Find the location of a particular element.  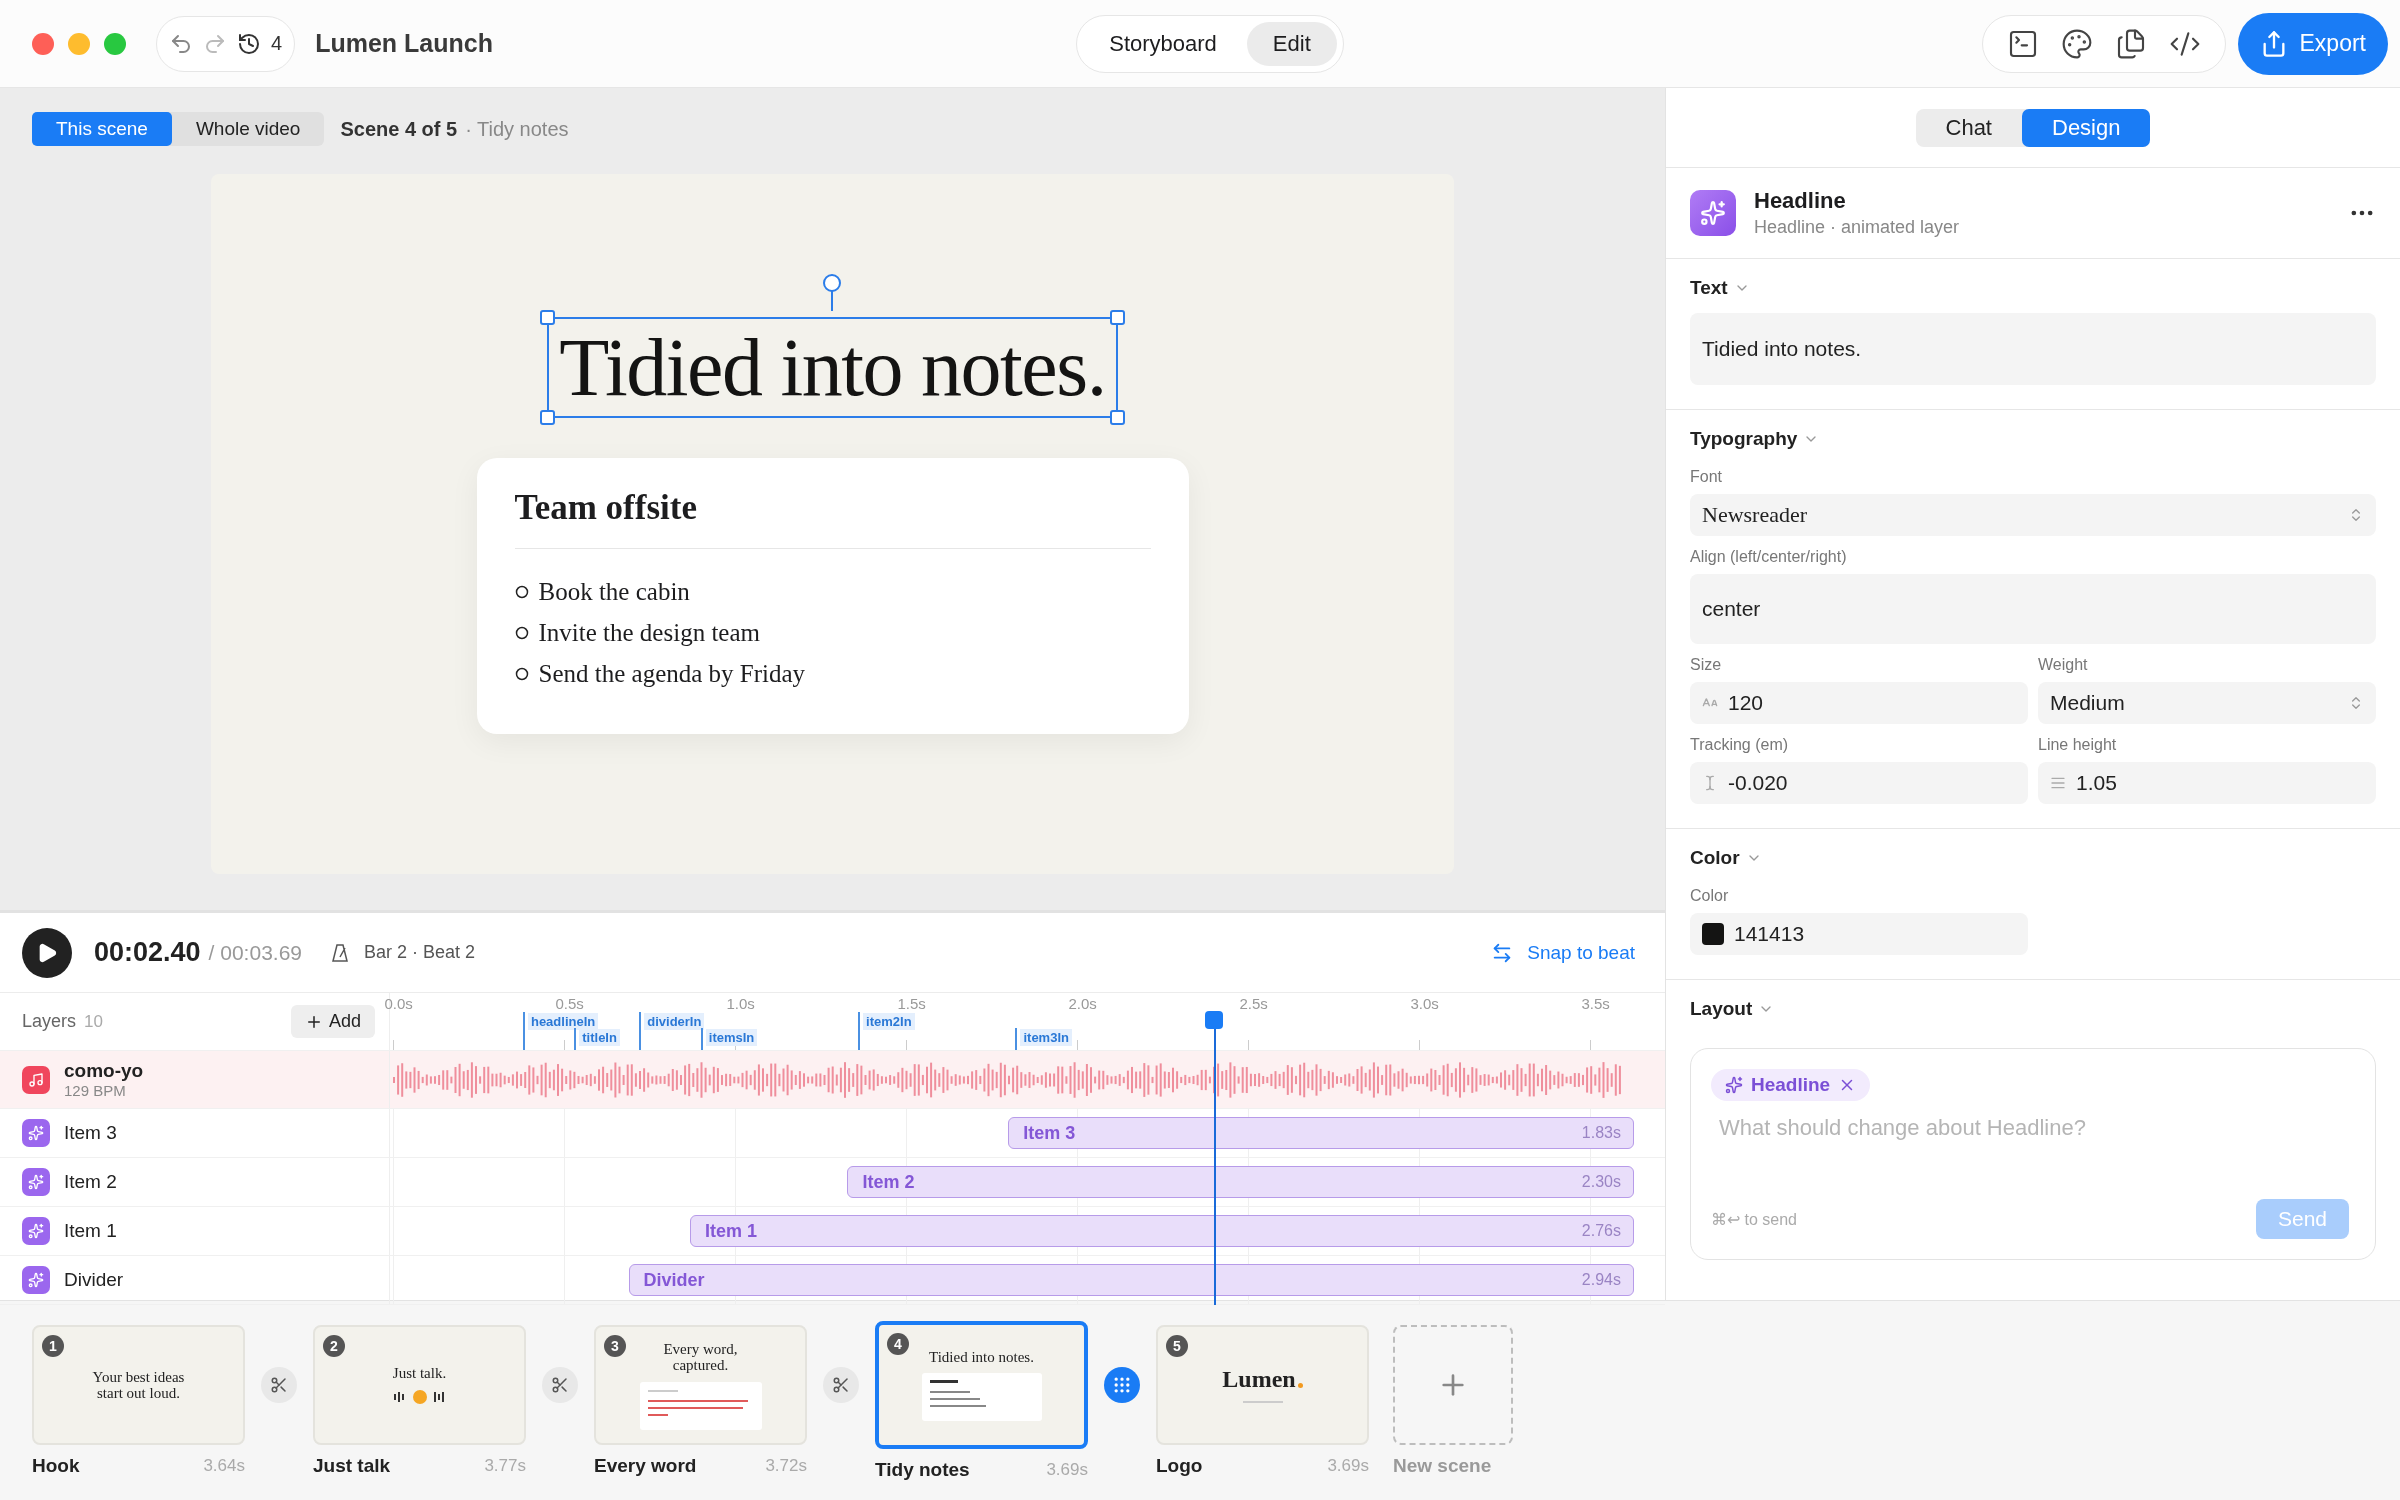

scene-thumbnail: 1 Your best ideas start out loud. is located at coordinates (138, 1385).